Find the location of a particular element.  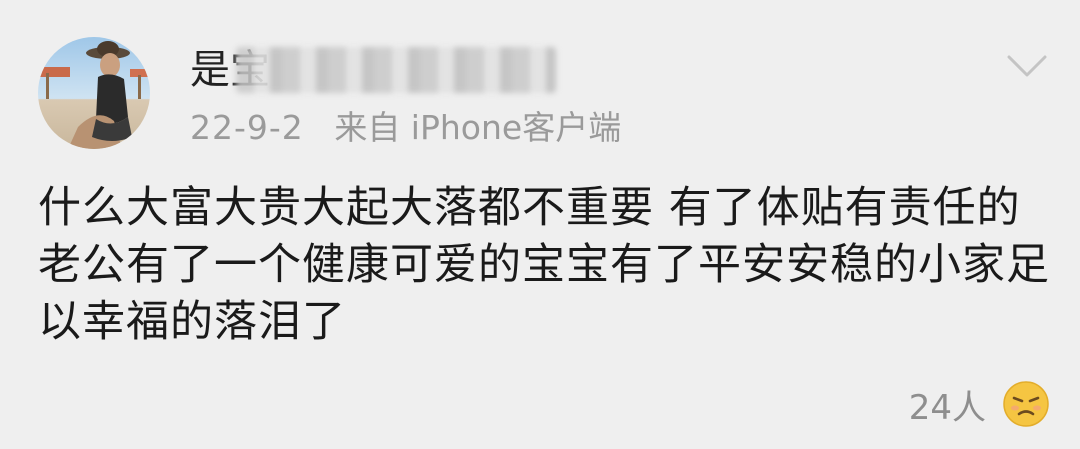

reaction-button: 24人 is located at coordinates (979, 404).